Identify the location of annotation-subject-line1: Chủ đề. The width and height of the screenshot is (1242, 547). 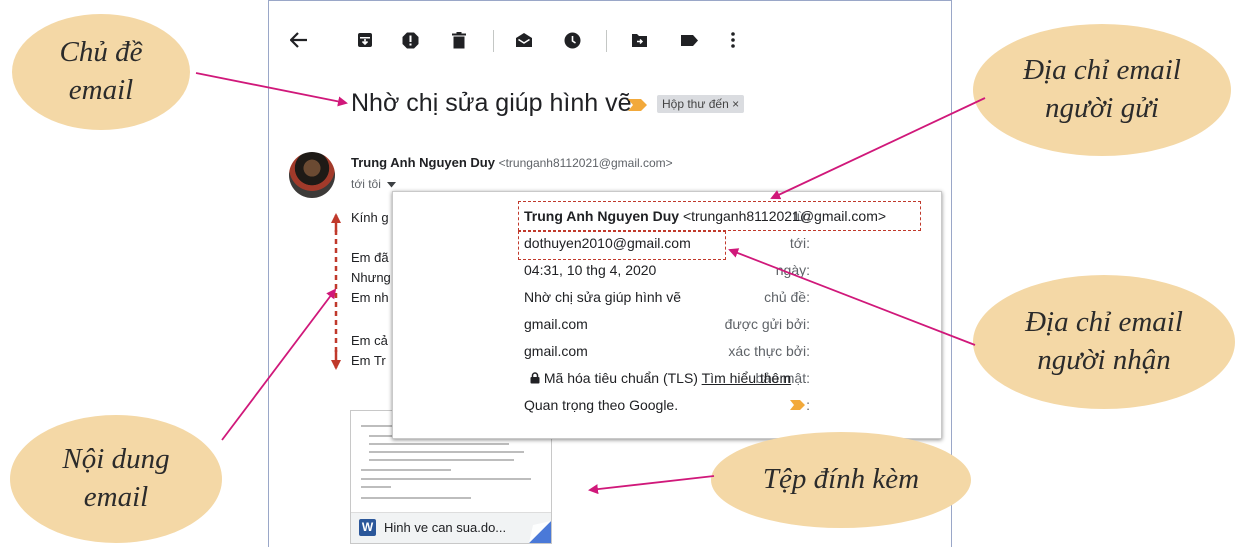
(101, 52).